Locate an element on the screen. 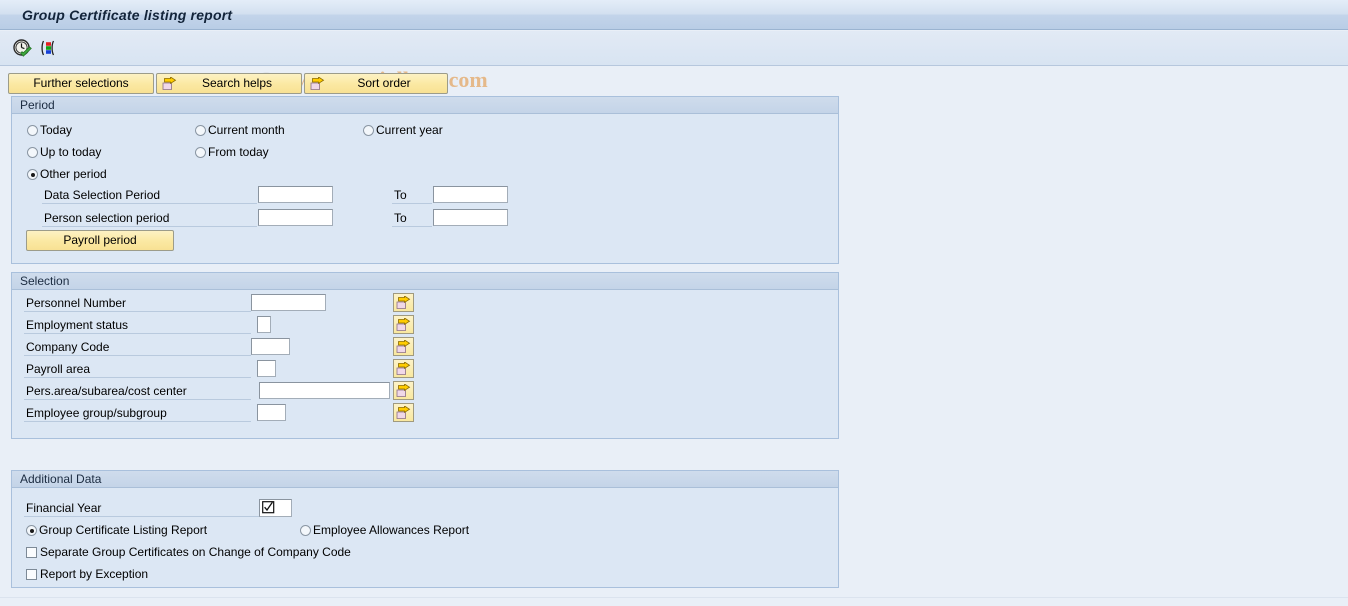  radio-from-today: From today is located at coordinates (232, 152).